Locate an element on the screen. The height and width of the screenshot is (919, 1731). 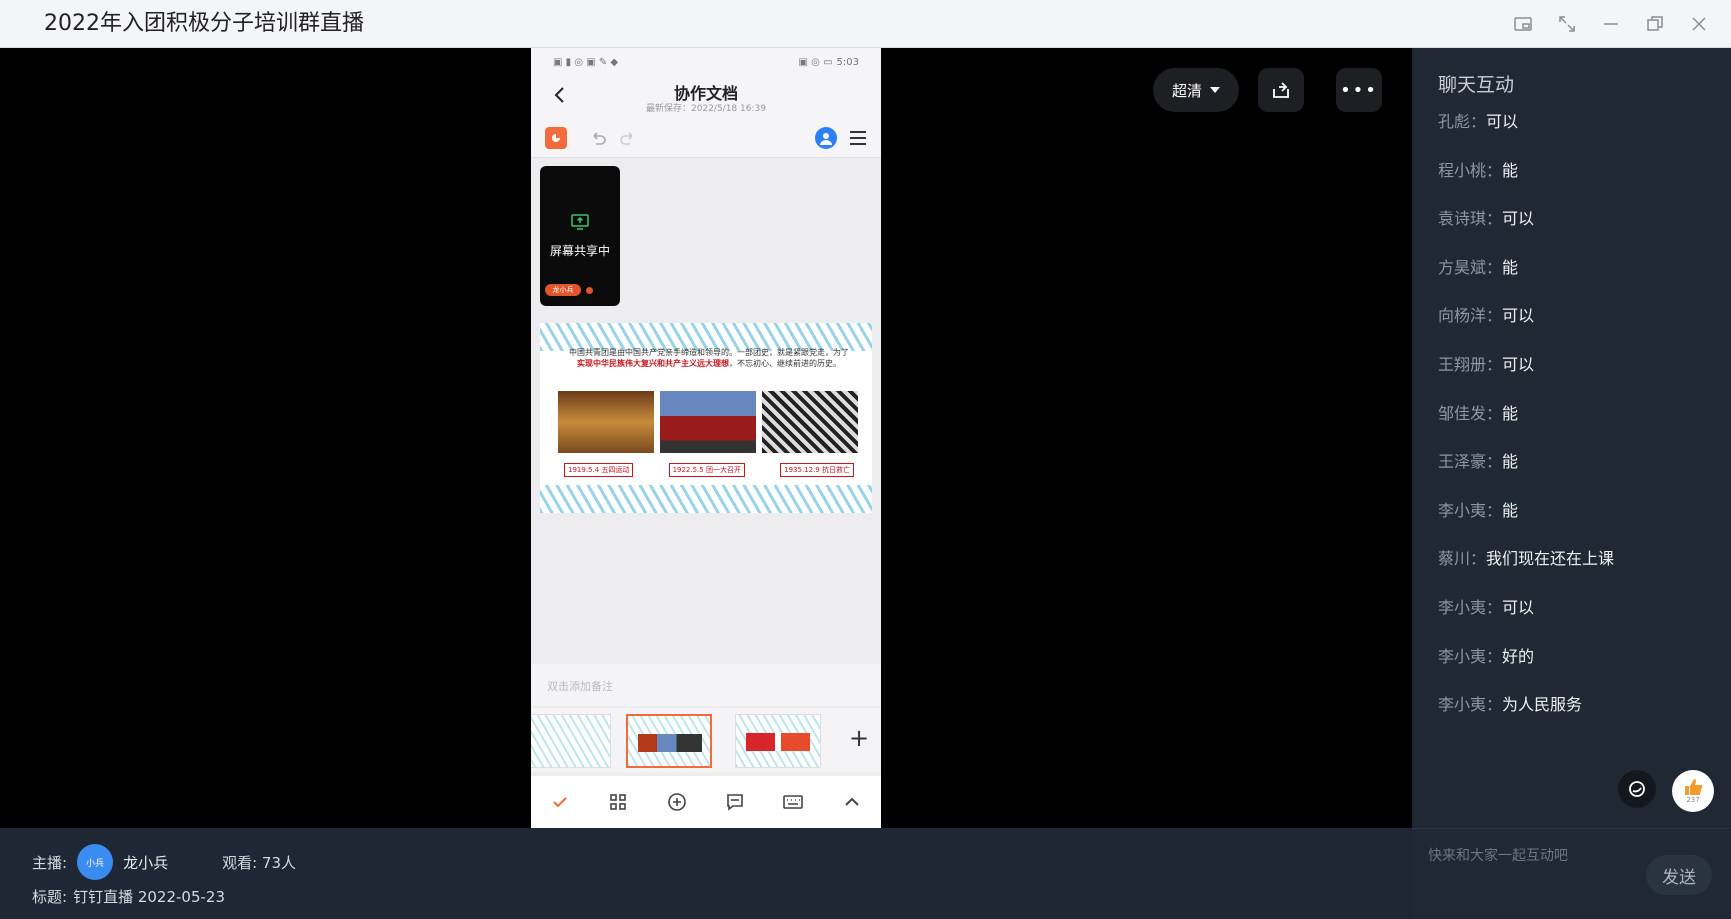
redo-icon is located at coordinates (628, 138).